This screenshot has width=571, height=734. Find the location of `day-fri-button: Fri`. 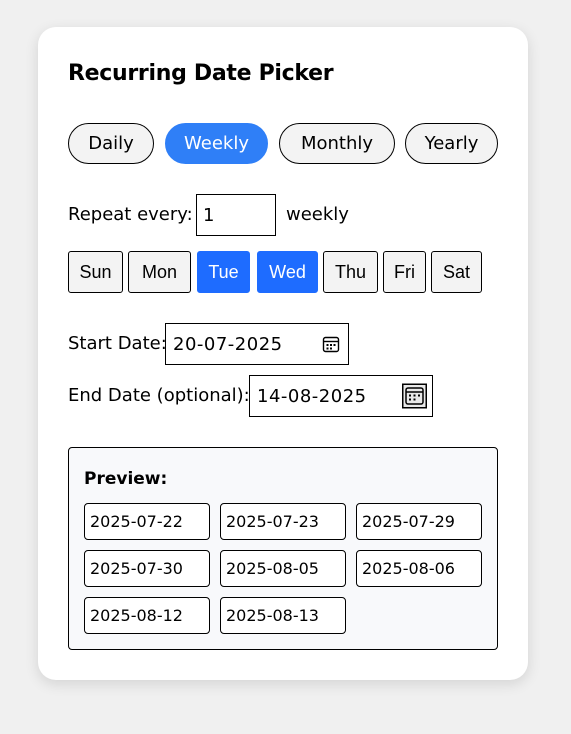

day-fri-button: Fri is located at coordinates (404, 272).